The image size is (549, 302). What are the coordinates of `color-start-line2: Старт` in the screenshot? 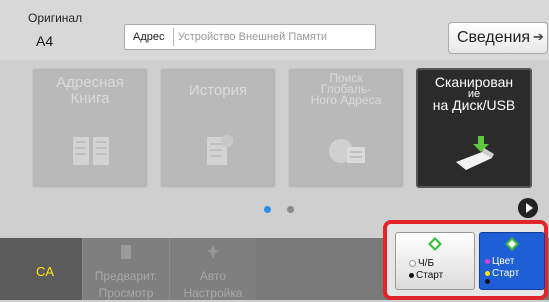 It's located at (502, 274).